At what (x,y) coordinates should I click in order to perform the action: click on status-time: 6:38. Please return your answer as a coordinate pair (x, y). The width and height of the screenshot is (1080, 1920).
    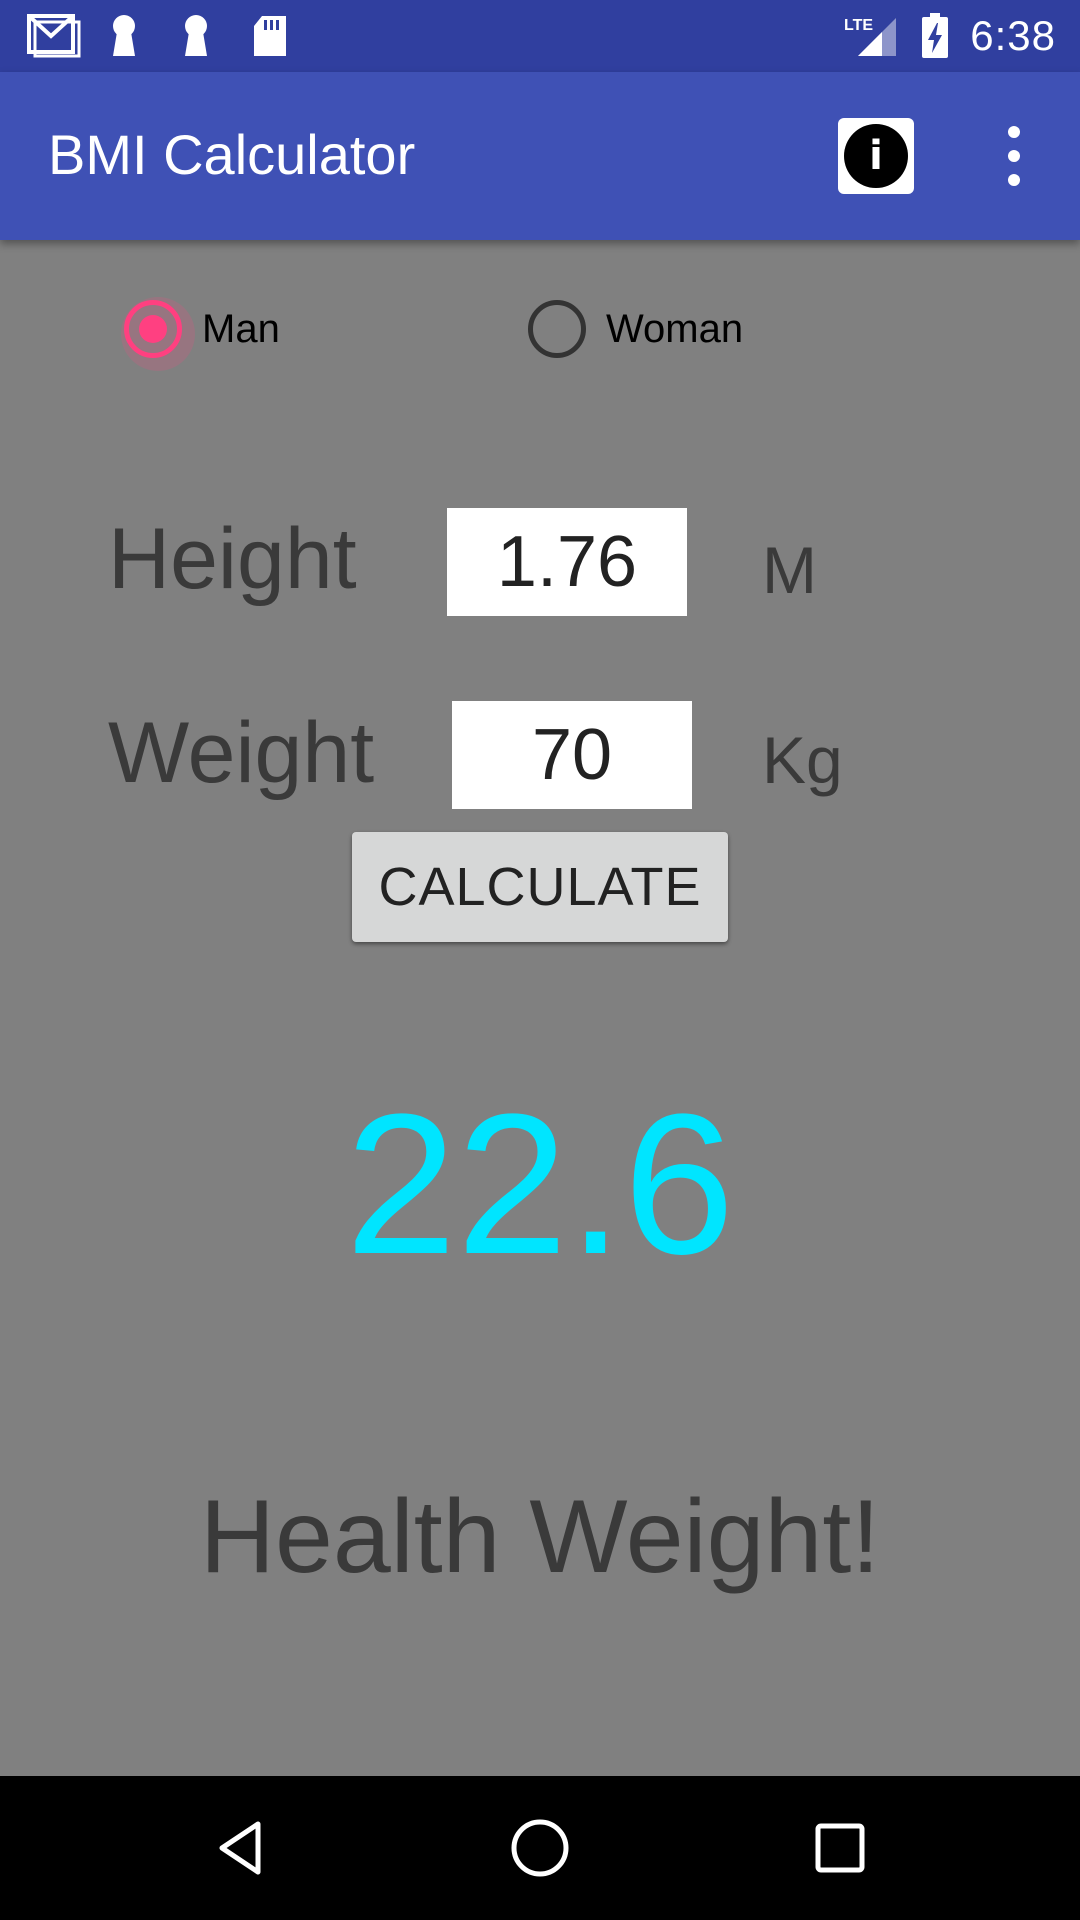
    Looking at the image, I should click on (1013, 35).